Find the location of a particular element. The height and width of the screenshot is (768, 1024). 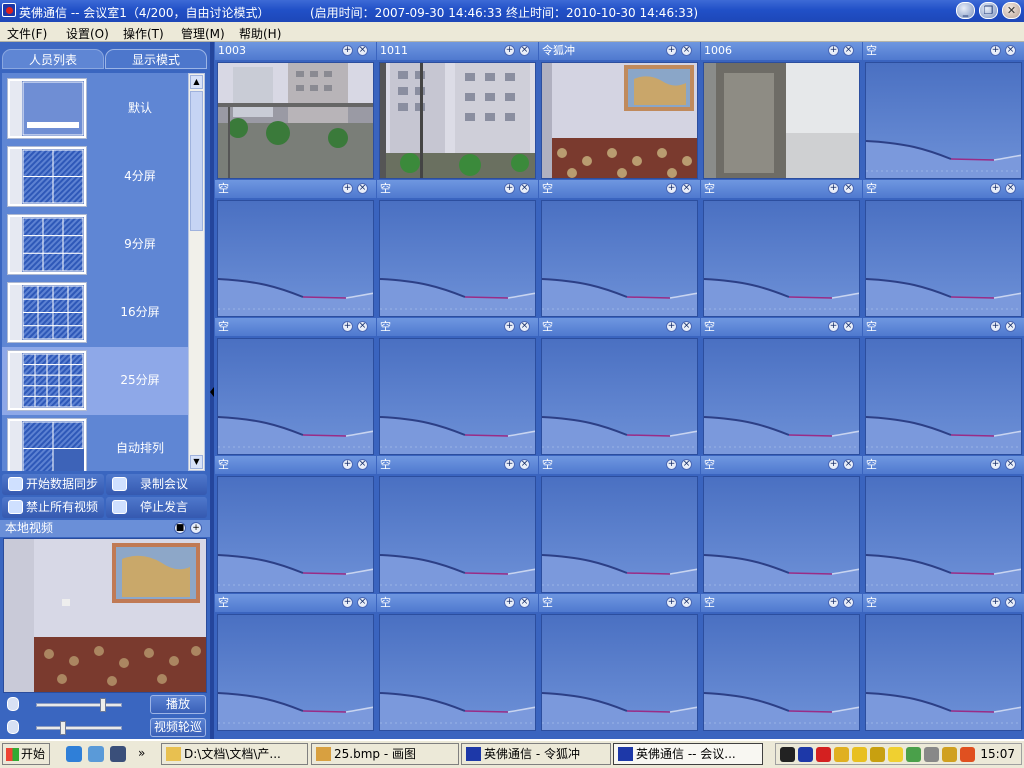

video-cell: 1003 + × is located at coordinates (295, 111).